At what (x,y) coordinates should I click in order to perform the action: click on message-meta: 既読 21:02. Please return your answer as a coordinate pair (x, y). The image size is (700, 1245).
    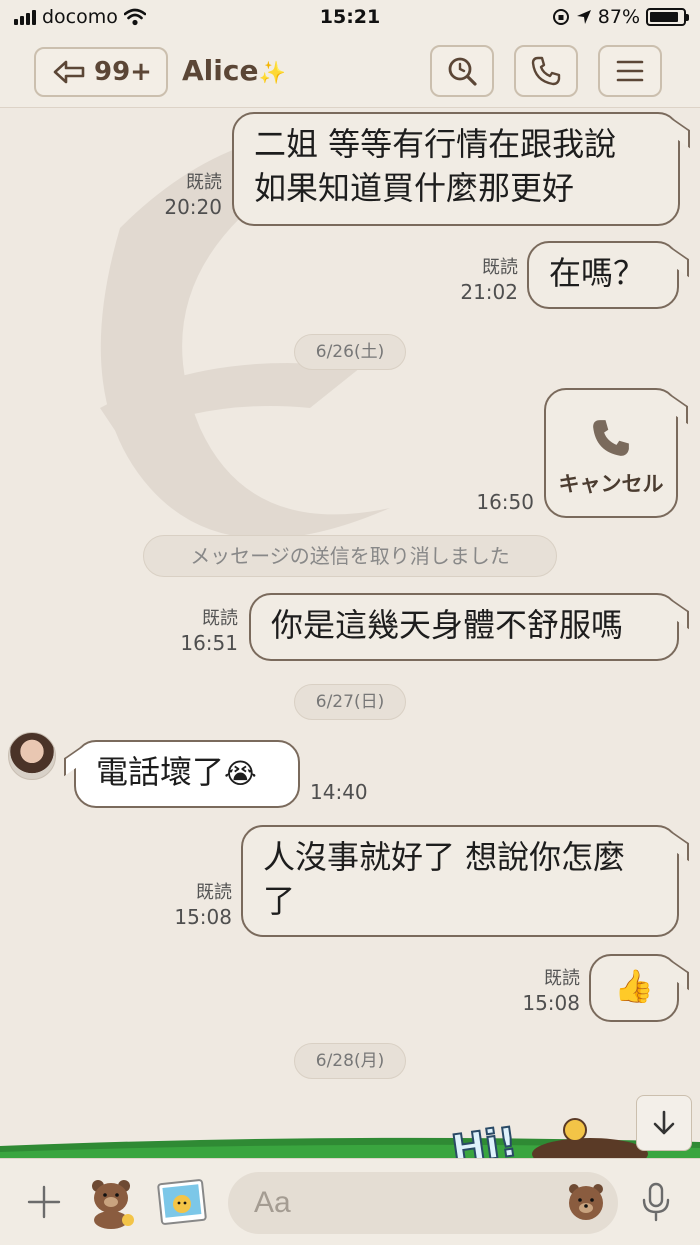
    Looking at the image, I should click on (482, 280).